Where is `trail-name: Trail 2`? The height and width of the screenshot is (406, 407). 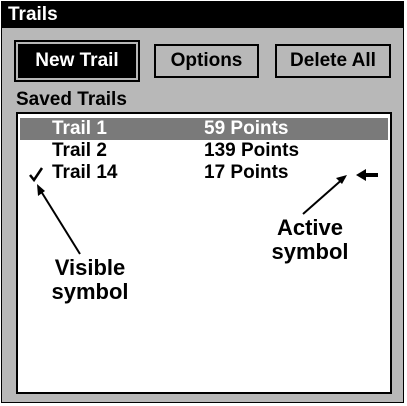
trail-name: Trail 2 is located at coordinates (79, 150).